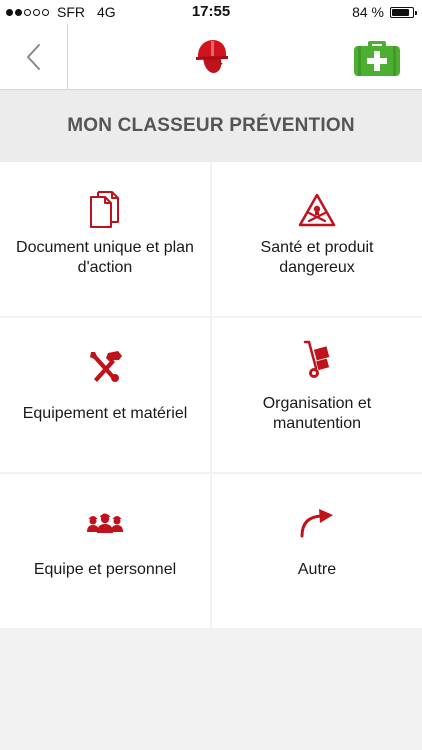  I want to click on hazard-warning-icon, so click(317, 210).